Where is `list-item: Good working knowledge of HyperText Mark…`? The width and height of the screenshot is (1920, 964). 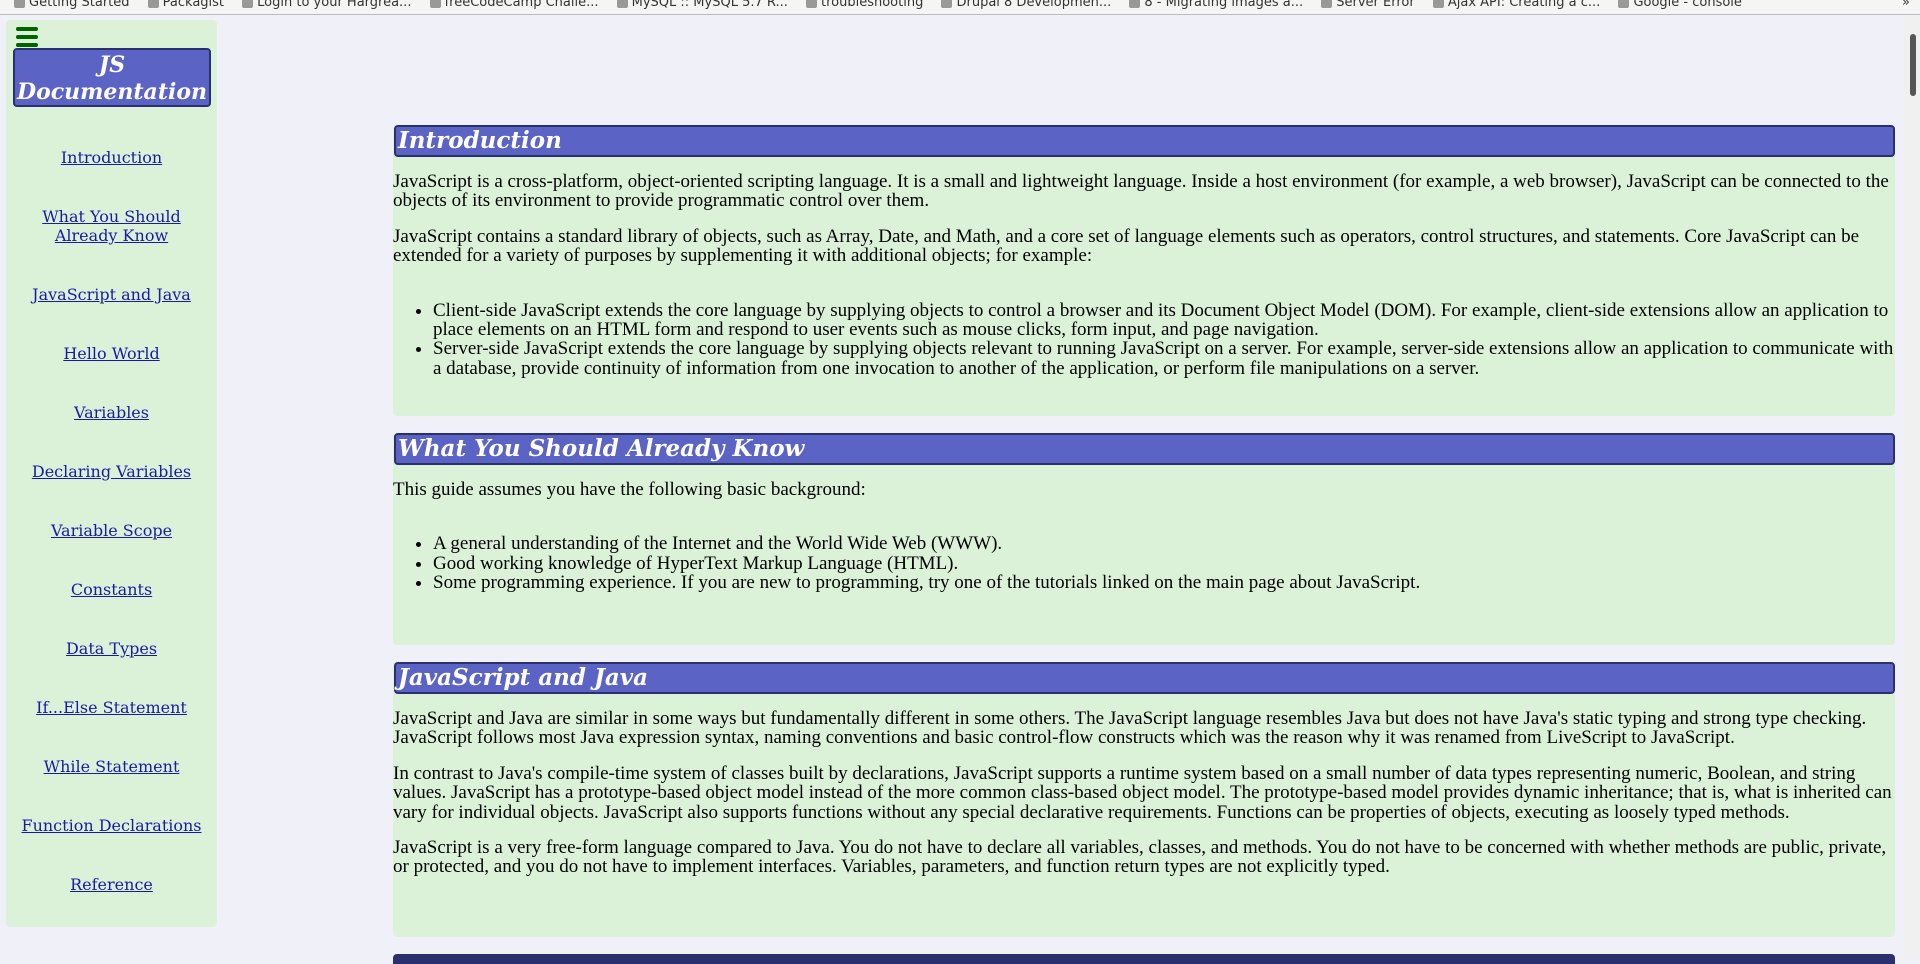
list-item: Good working knowledge of HyperText Mark… is located at coordinates (1164, 563).